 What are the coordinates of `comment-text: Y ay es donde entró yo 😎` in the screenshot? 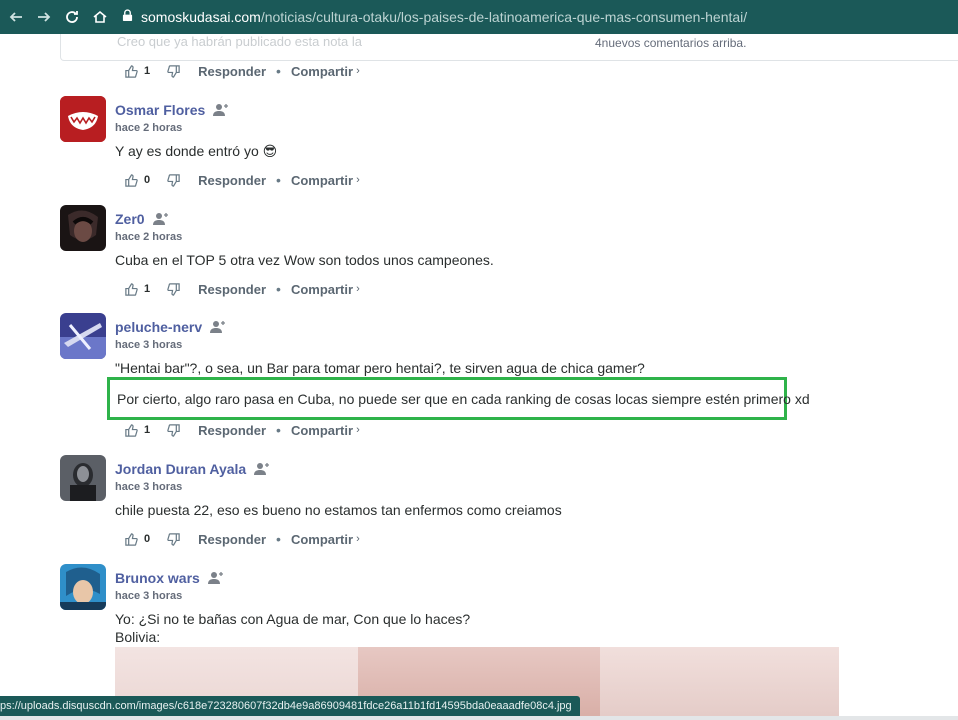 It's located at (196, 151).